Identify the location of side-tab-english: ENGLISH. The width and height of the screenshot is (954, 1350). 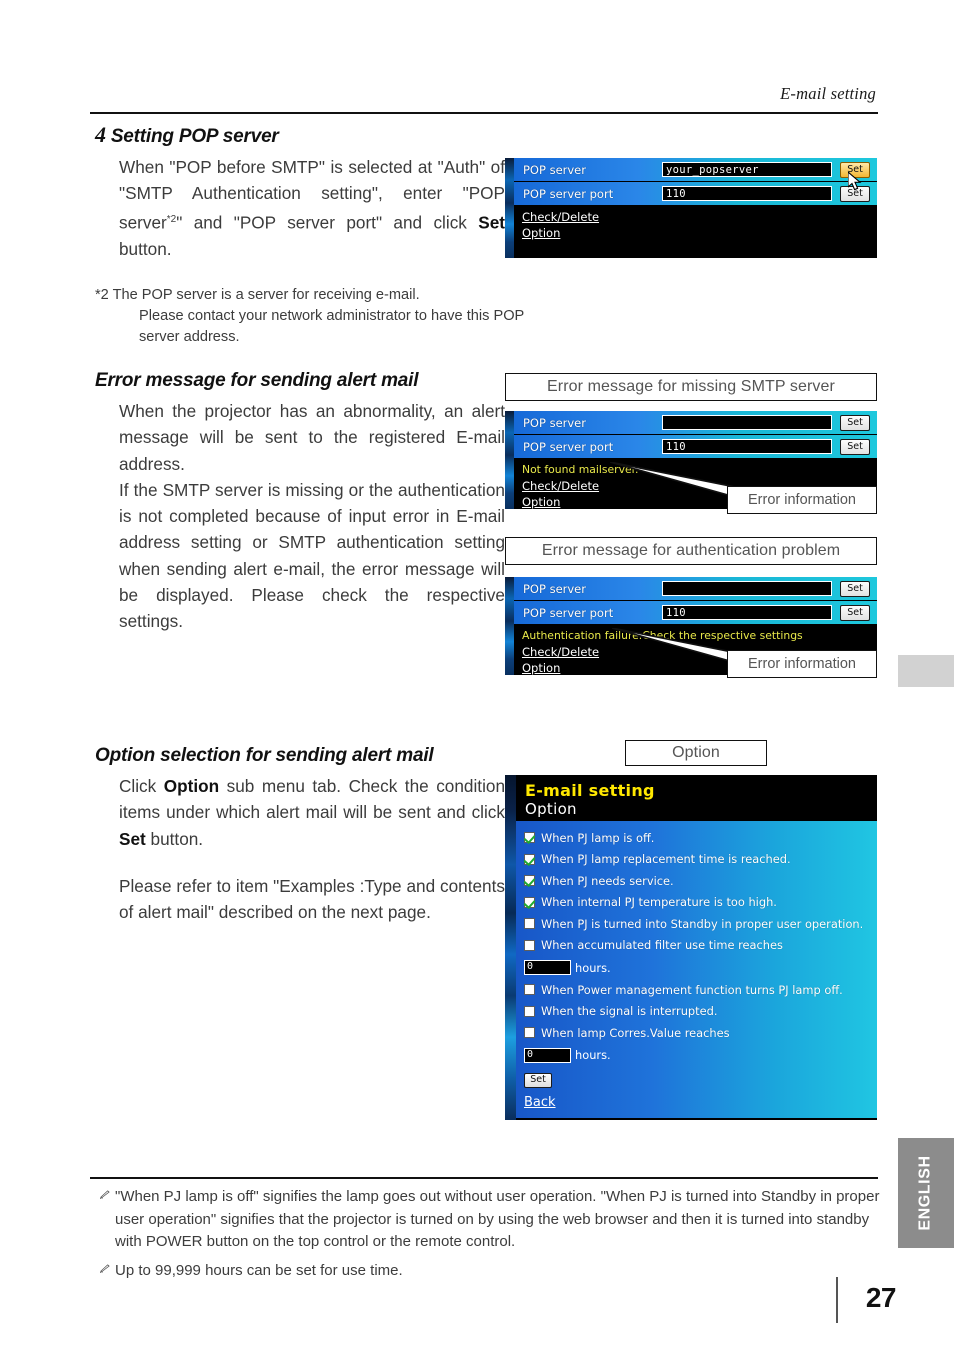
(926, 1193).